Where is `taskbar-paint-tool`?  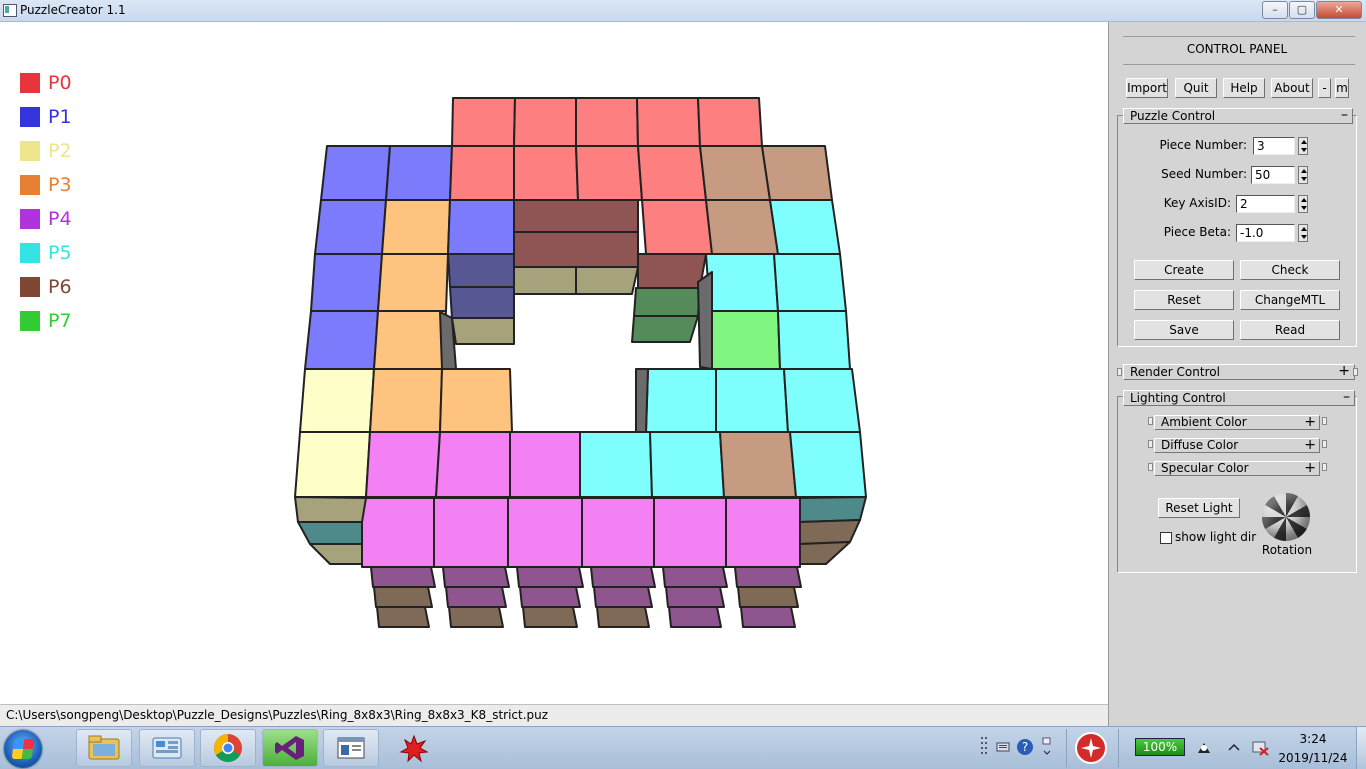
taskbar-paint-tool is located at coordinates (414, 748).